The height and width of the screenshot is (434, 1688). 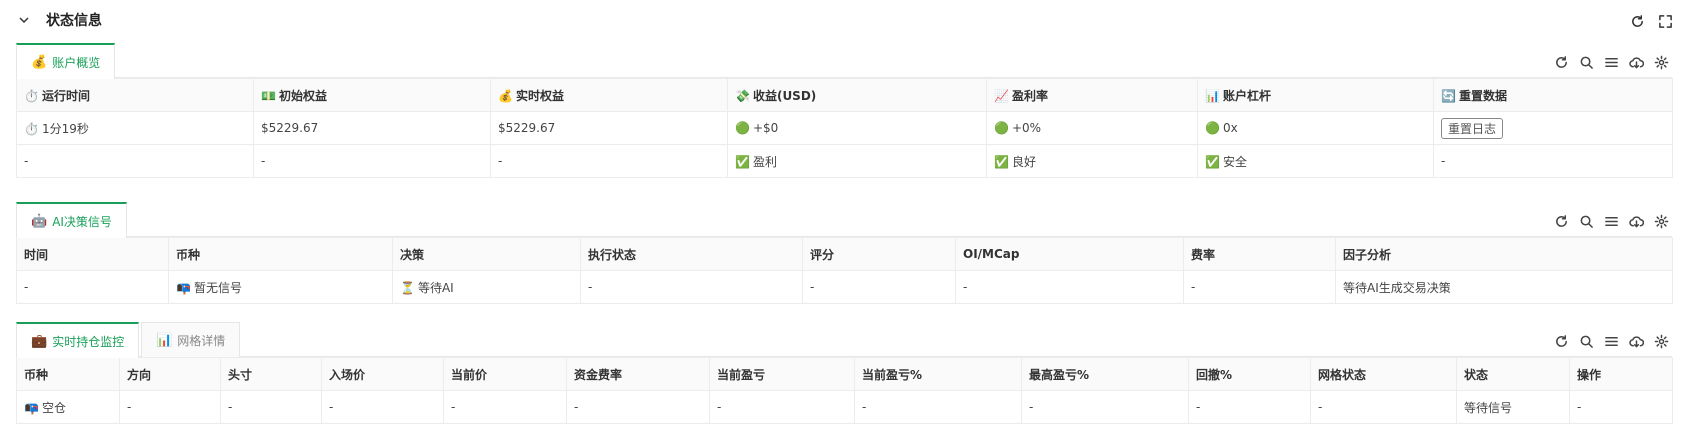 What do you see at coordinates (302, 95) in the screenshot?
I see `column-label: 初始权益` at bounding box center [302, 95].